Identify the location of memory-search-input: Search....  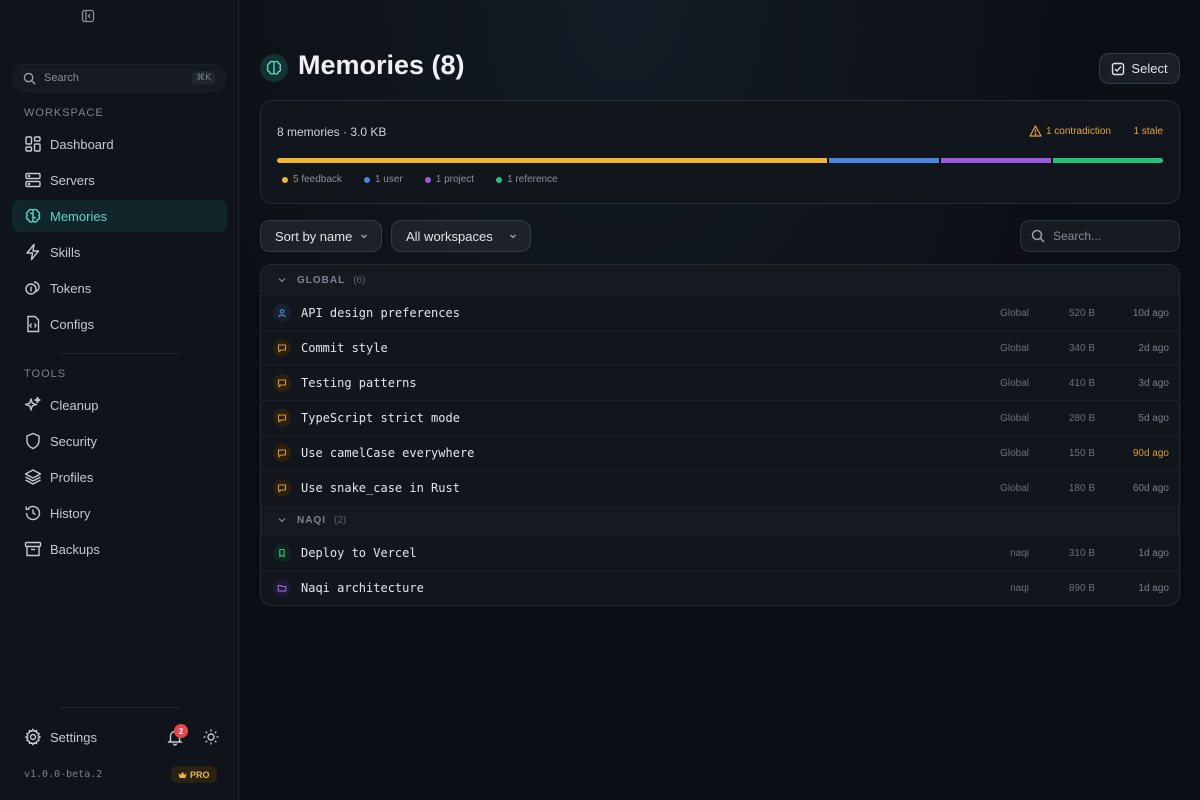
(1100, 236).